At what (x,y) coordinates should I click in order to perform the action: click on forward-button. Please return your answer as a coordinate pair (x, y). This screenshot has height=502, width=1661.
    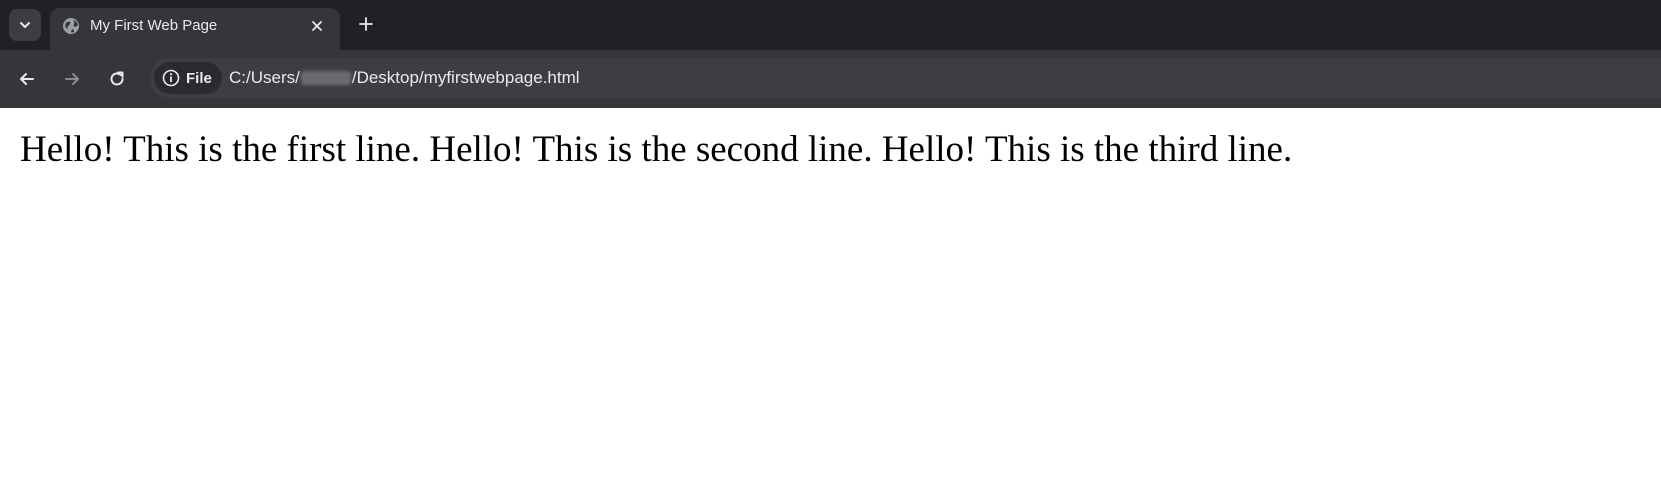
    Looking at the image, I should click on (72, 79).